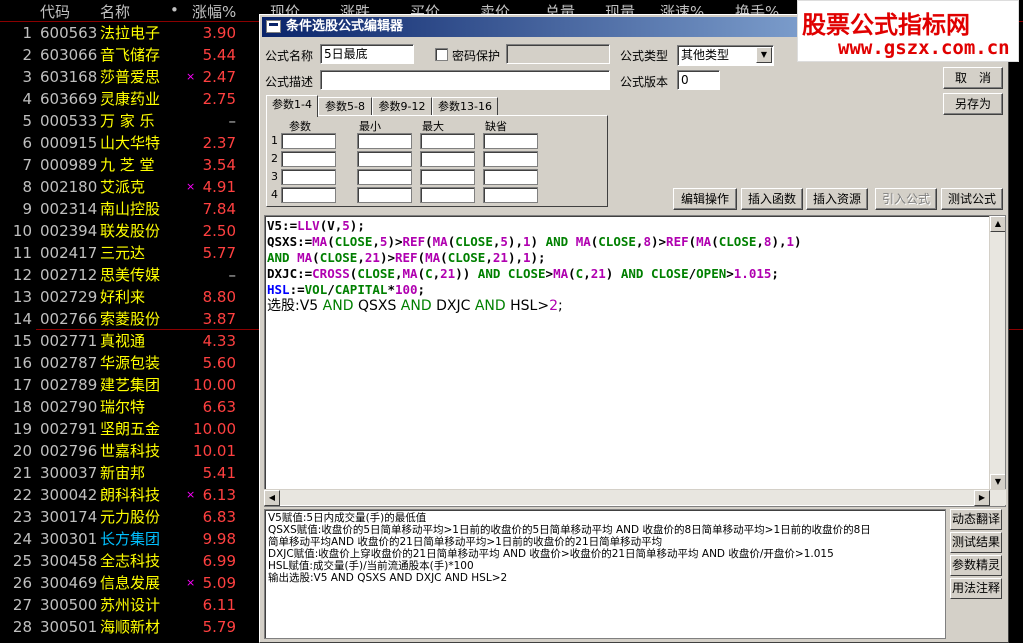  Describe the element at coordinates (973, 78) in the screenshot. I see `cancel-button: 取 消` at that location.